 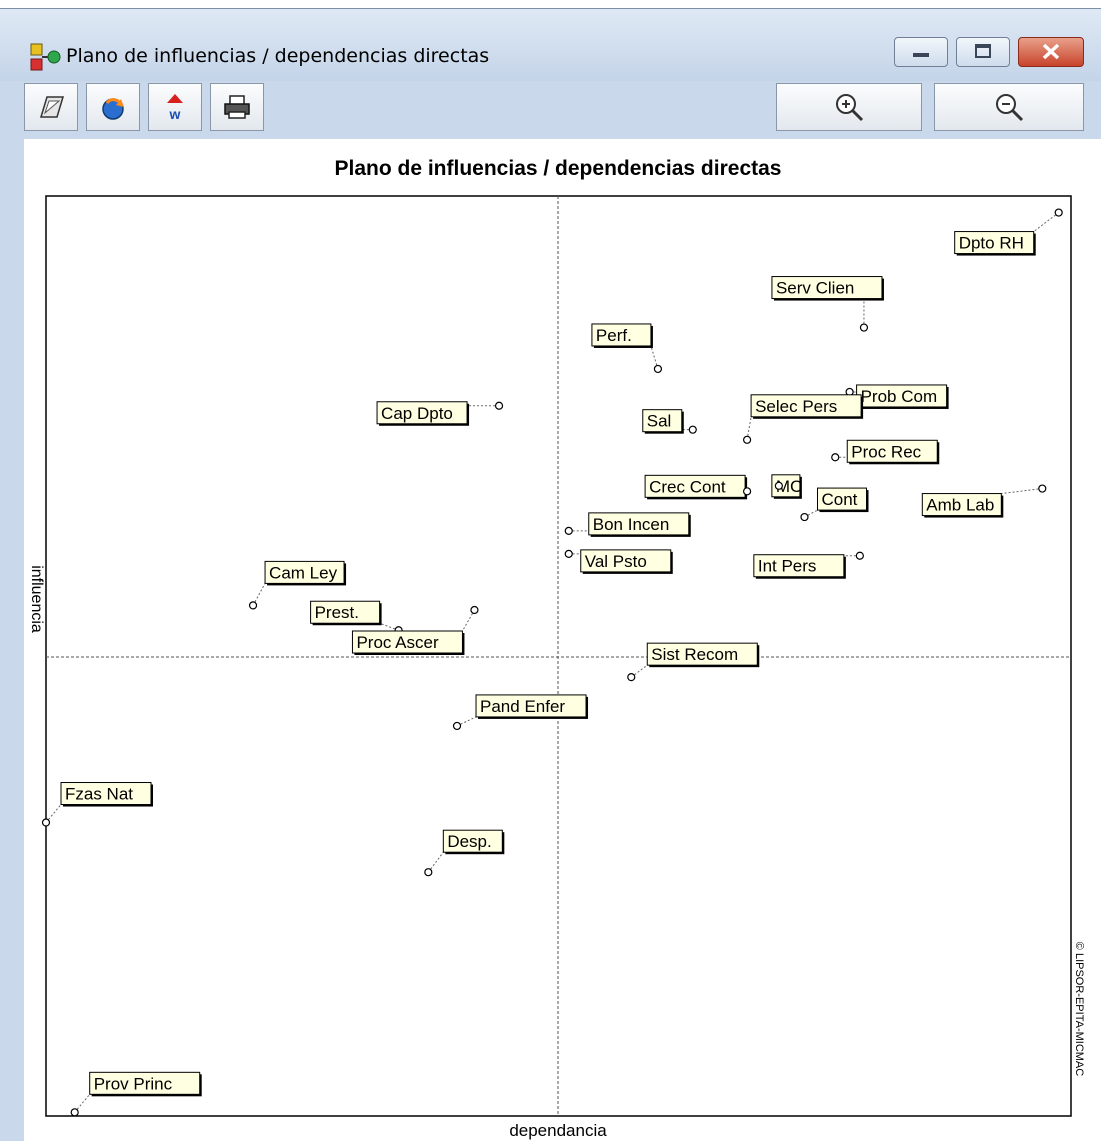 What do you see at coordinates (303, 572) in the screenshot?
I see `point-label: Cam Ley` at bounding box center [303, 572].